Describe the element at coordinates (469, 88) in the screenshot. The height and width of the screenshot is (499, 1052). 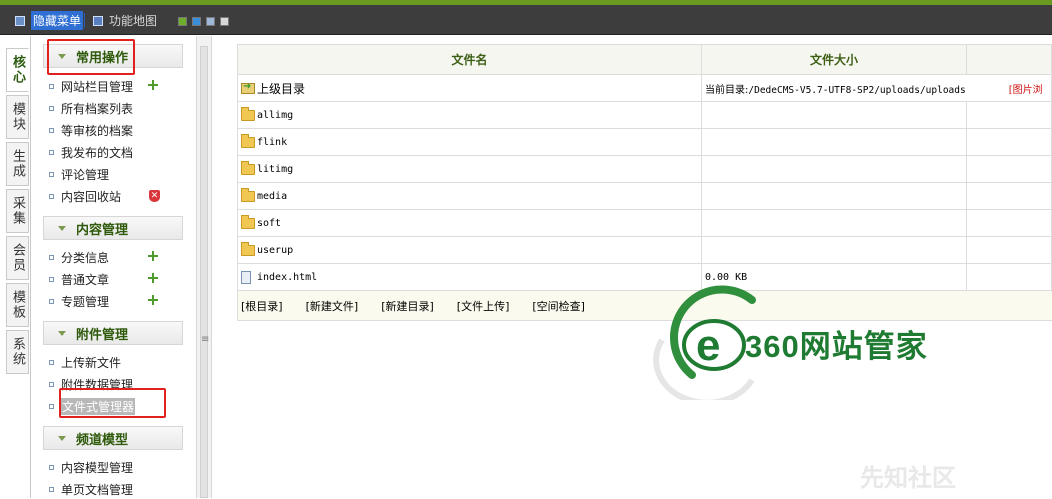
I see `parent-dir-link: 上级目录` at that location.